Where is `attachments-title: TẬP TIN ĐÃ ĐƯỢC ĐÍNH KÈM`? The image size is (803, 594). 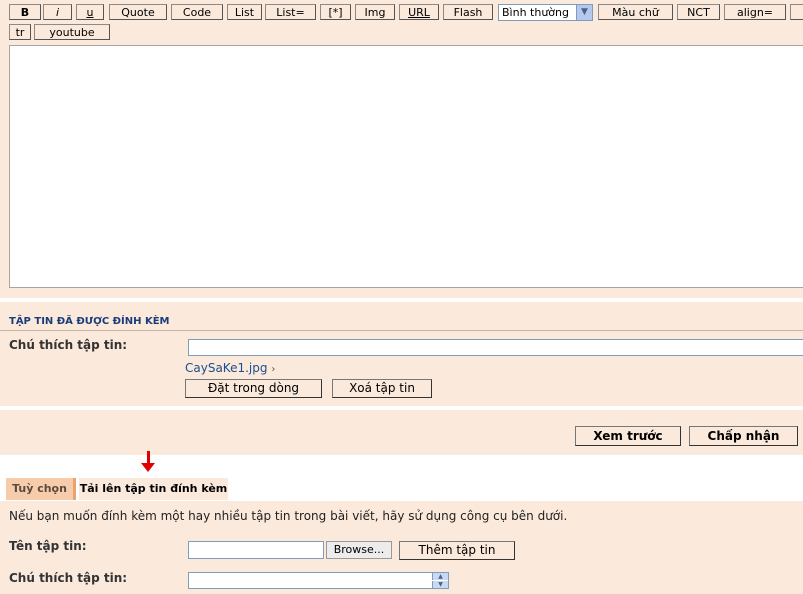
attachments-title: TẬP TIN ĐÃ ĐƯỢC ĐÍNH KÈM is located at coordinates (89, 321).